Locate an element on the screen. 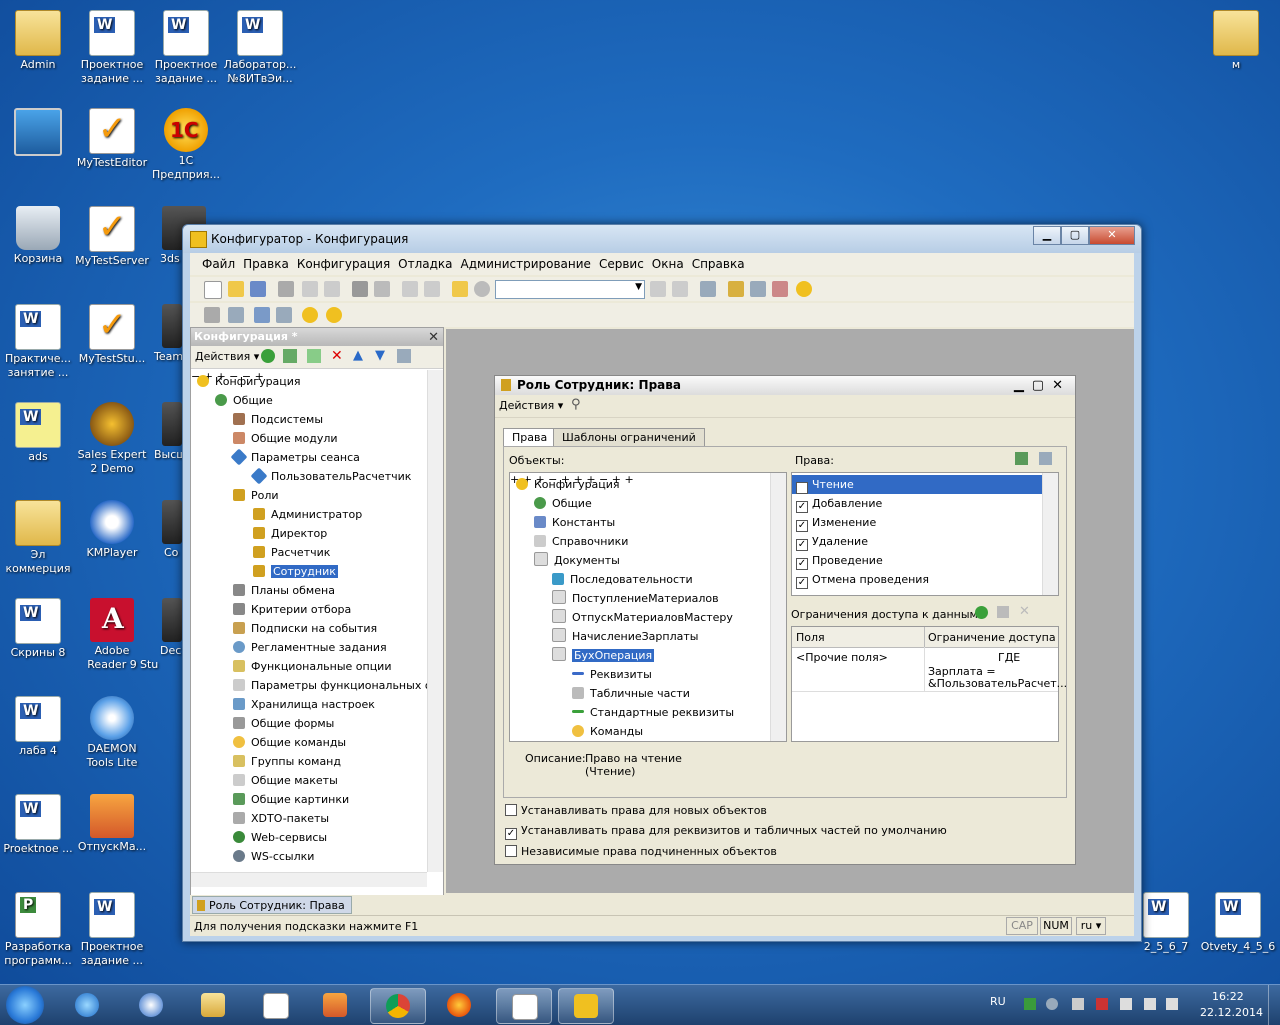 Image resolution: width=1280 pixels, height=1025 pixels. menu-service: Сервис is located at coordinates (621, 264).